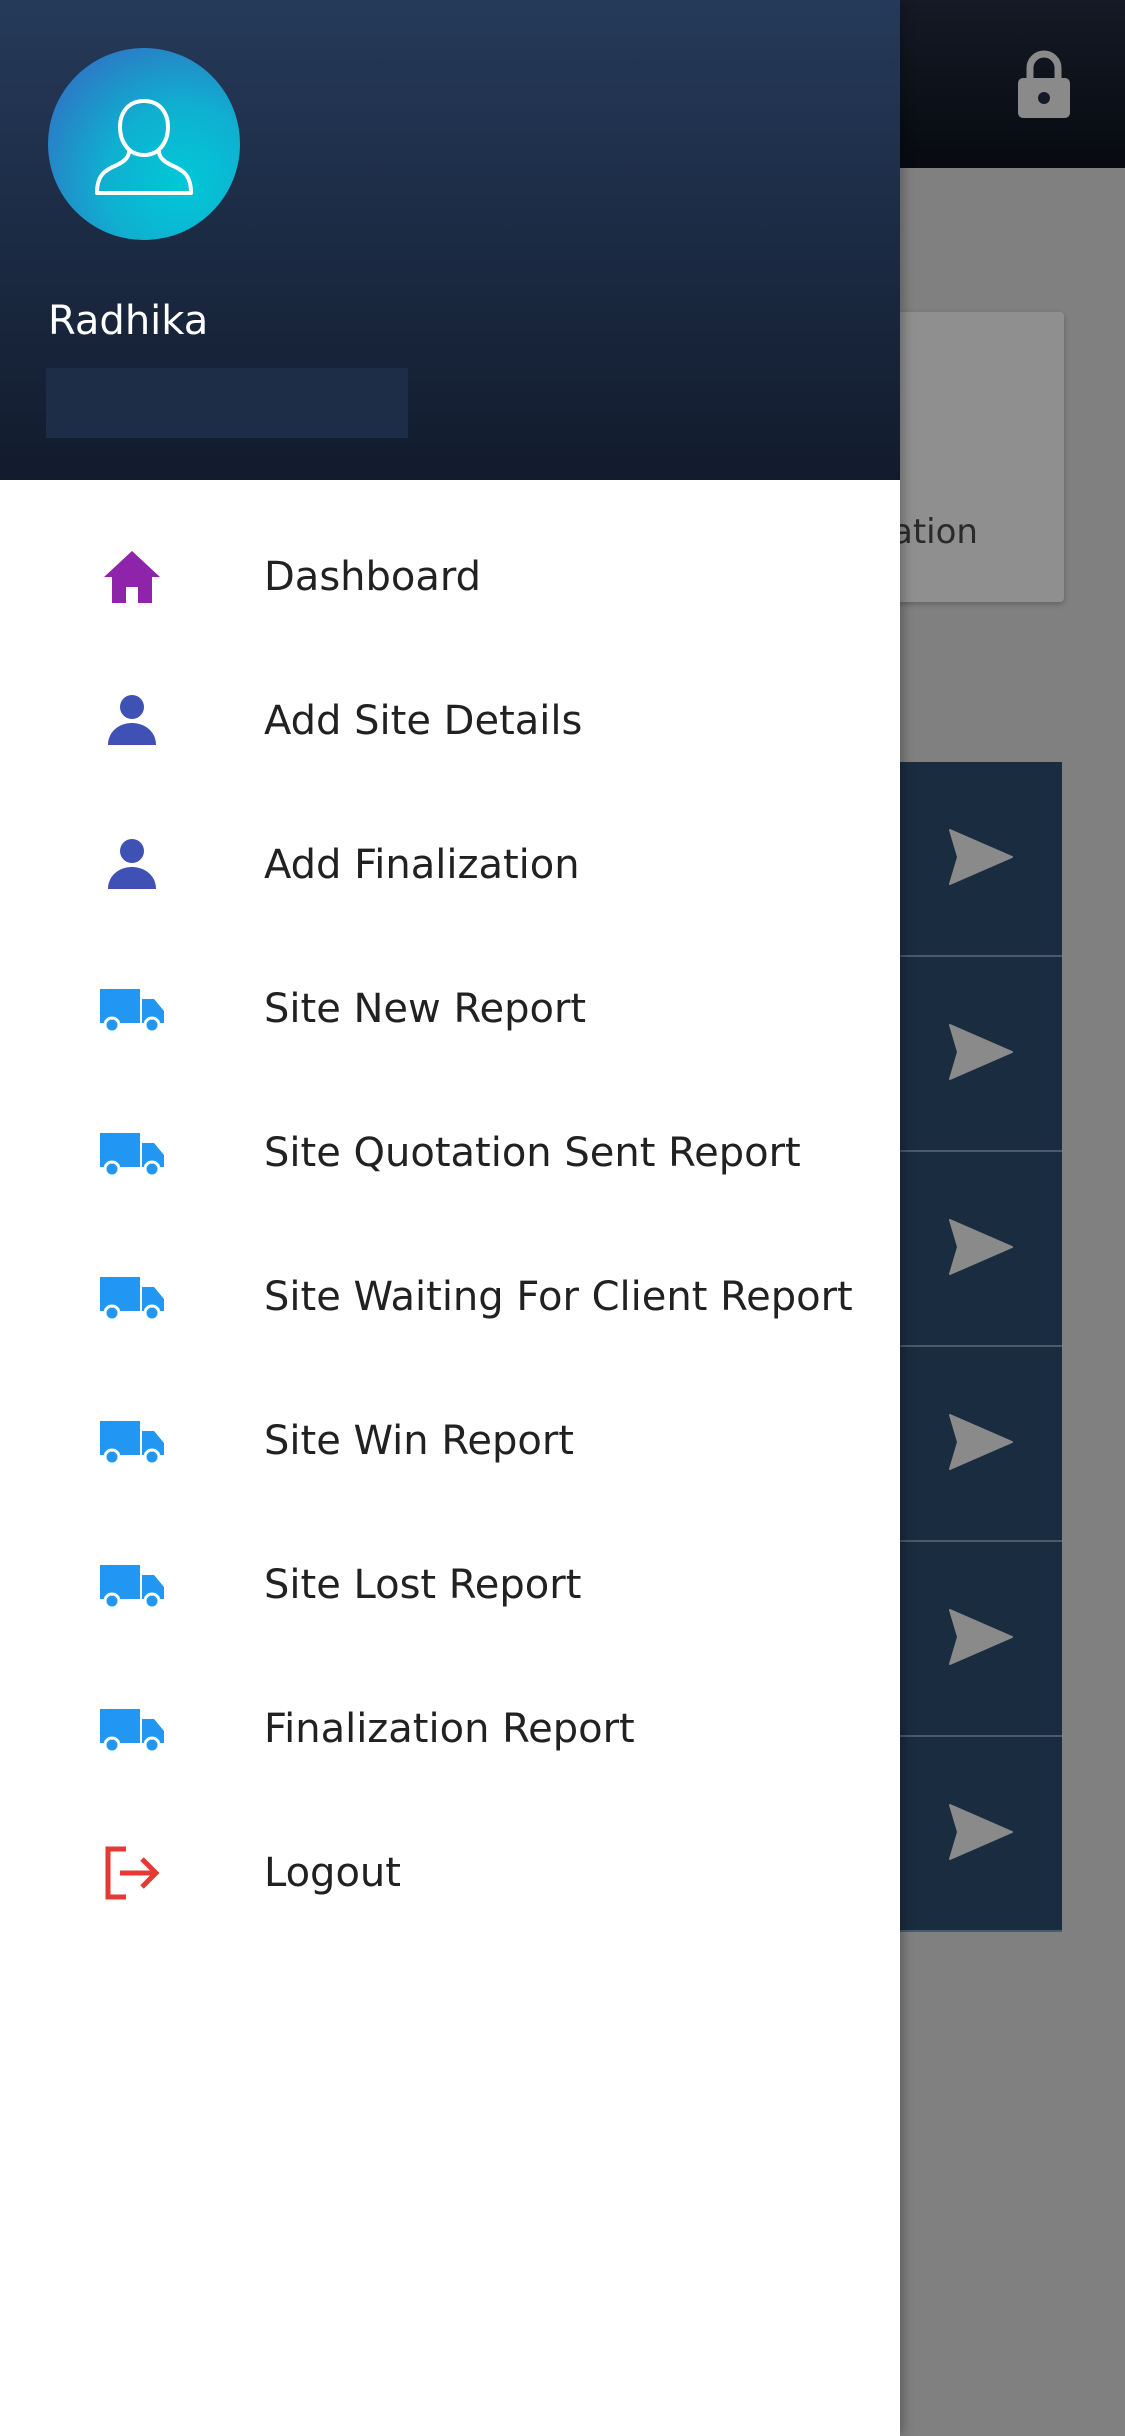  I want to click on menu-item-label: Site Quotation Sent Report, so click(532, 1153).